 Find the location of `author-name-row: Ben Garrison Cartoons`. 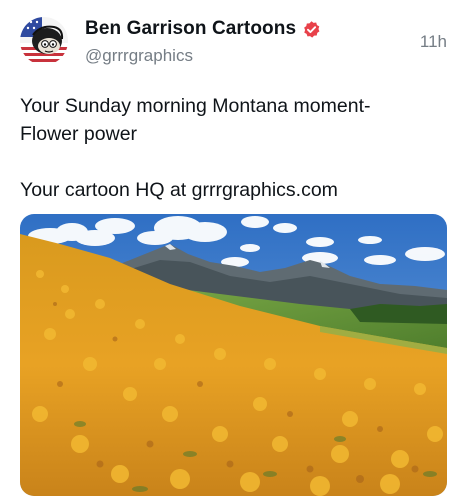

author-name-row: Ben Garrison Cartoons is located at coordinates (203, 29).